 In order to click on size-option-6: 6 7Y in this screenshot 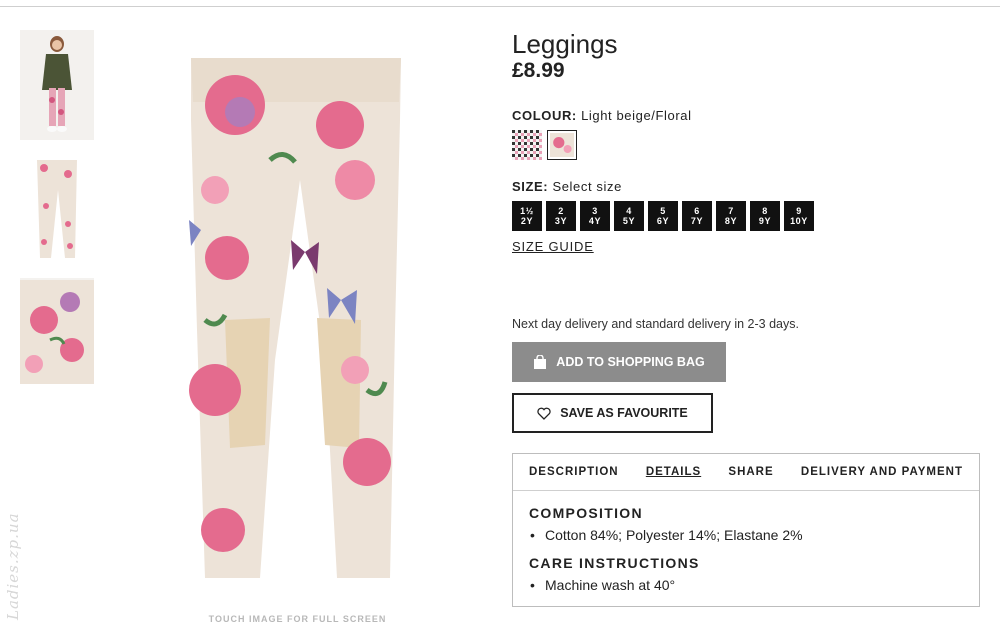, I will do `click(697, 216)`.